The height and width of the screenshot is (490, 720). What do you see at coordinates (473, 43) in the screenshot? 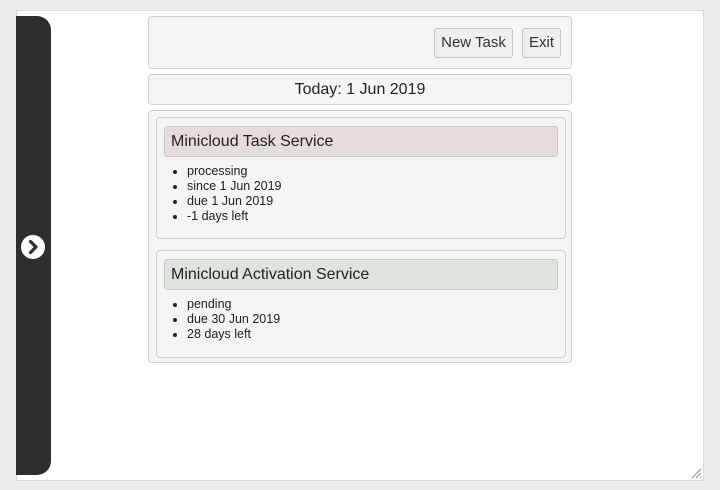
I see `new-task-button: New Task` at bounding box center [473, 43].